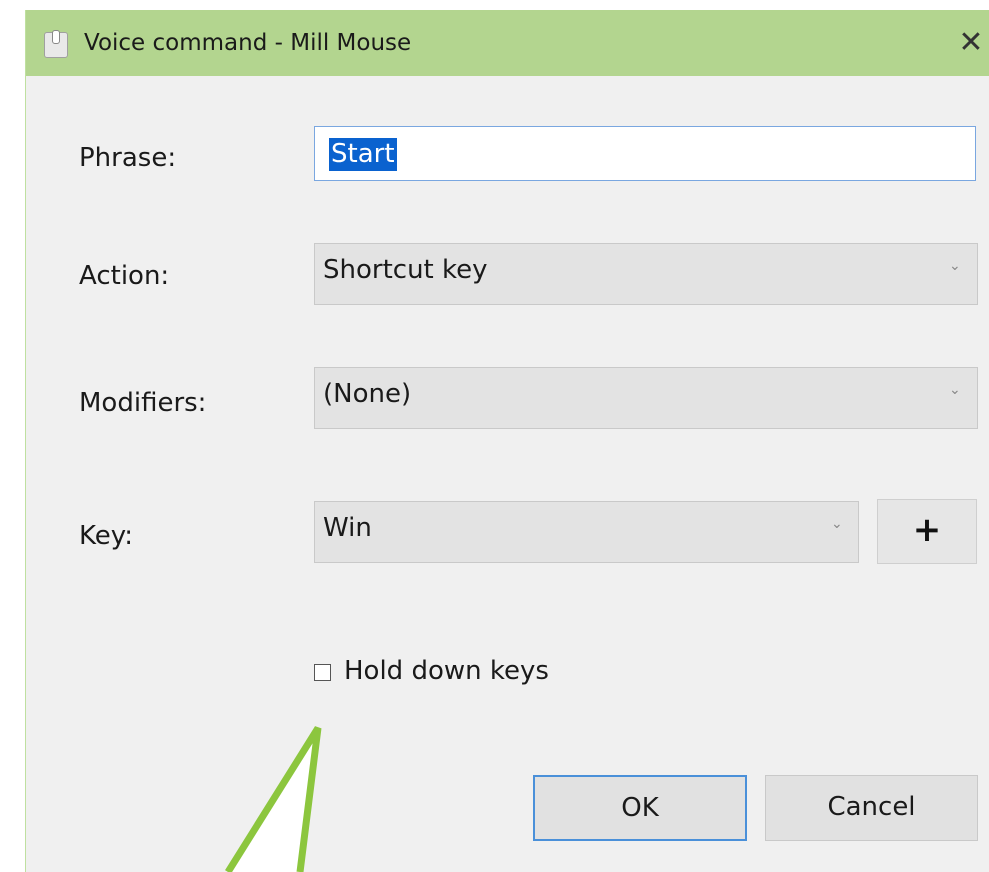 This screenshot has width=989, height=872. Describe the element at coordinates (645, 153) in the screenshot. I see `phrase-input: Start` at that location.